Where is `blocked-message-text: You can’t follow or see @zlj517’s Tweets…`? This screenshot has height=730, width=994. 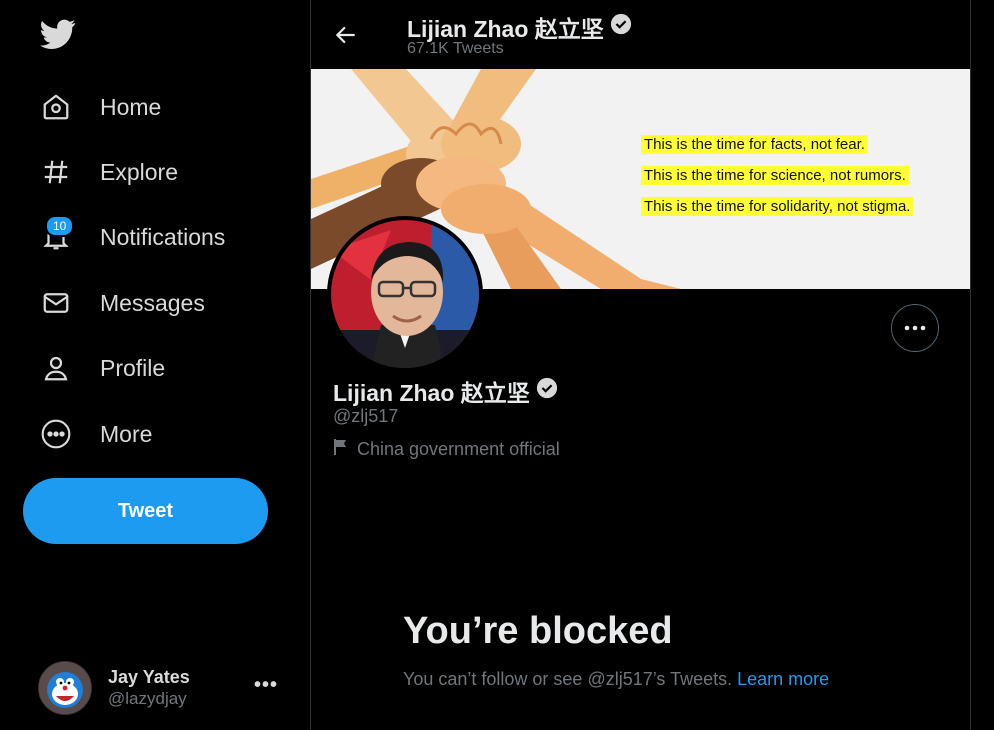 blocked-message-text: You can’t follow or see @zlj517’s Tweets… is located at coordinates (568, 679).